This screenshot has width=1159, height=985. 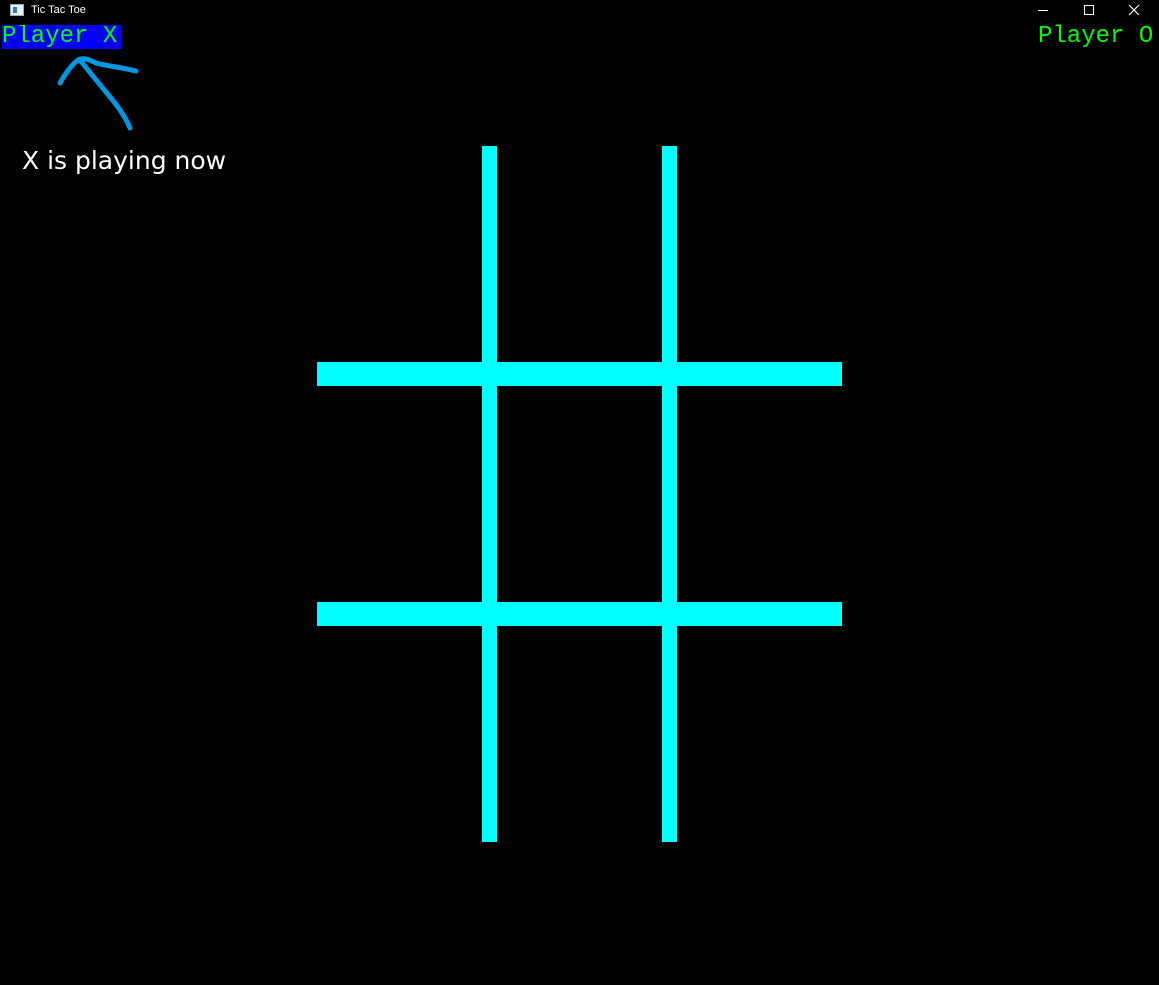 I want to click on maximize-icon, so click(x=1089, y=10).